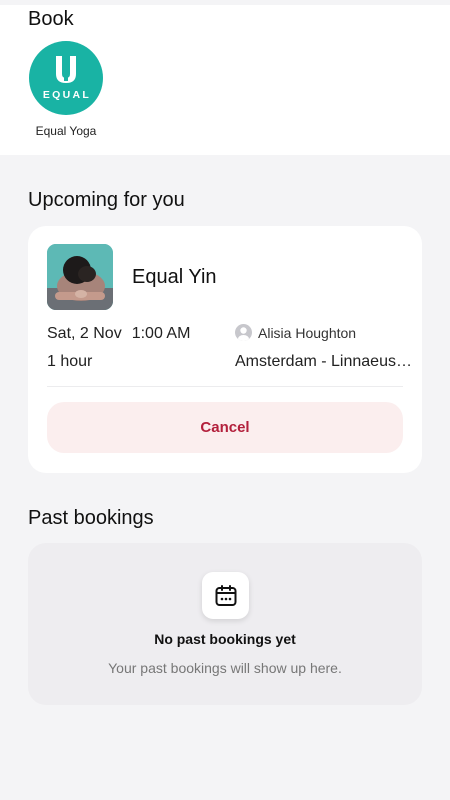 The image size is (450, 800). Describe the element at coordinates (84, 333) in the screenshot. I see `booking-date: Sat, 2 Nov` at that location.